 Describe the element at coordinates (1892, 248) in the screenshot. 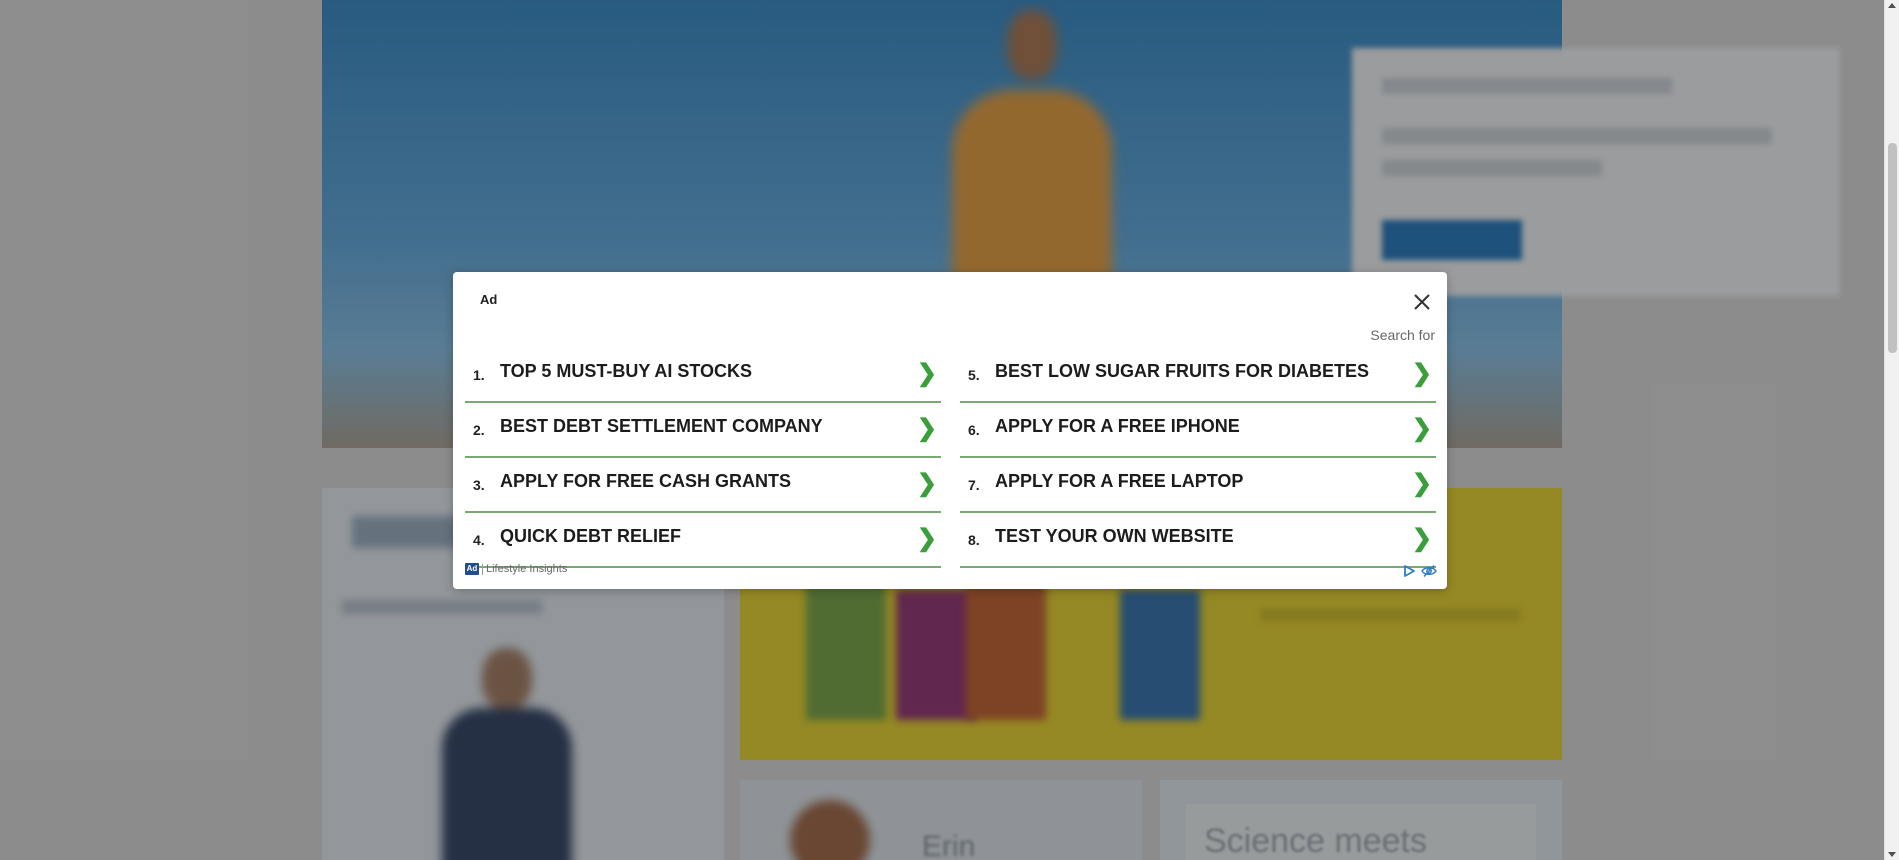

I see `scrollbar-thumb` at that location.